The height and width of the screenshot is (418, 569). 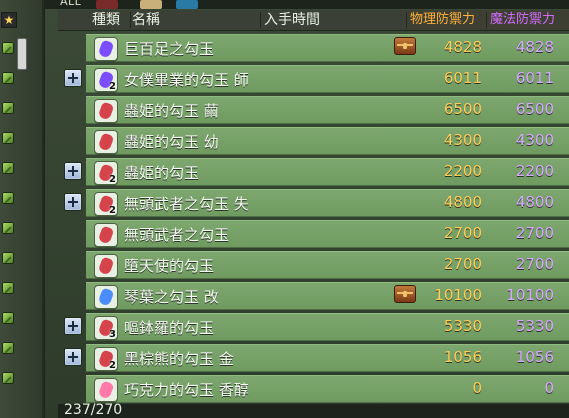 I want to click on tab-magatama-icon, so click(x=187, y=4).